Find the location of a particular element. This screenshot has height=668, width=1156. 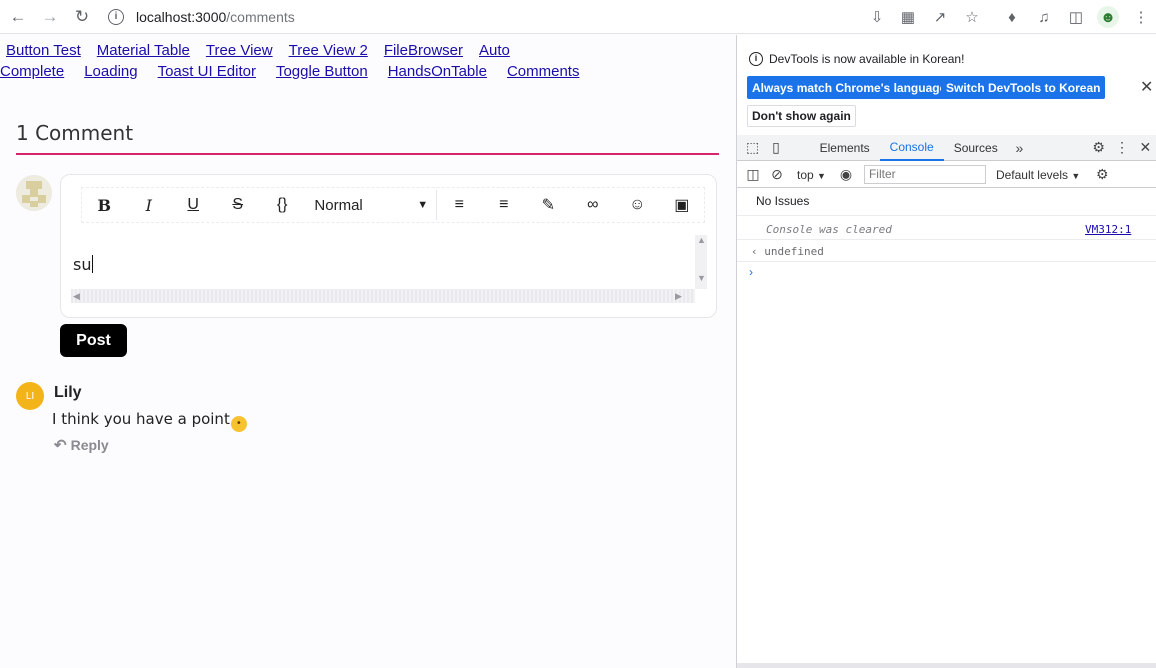

console-return-line: ‹ undefined is located at coordinates (787, 251).